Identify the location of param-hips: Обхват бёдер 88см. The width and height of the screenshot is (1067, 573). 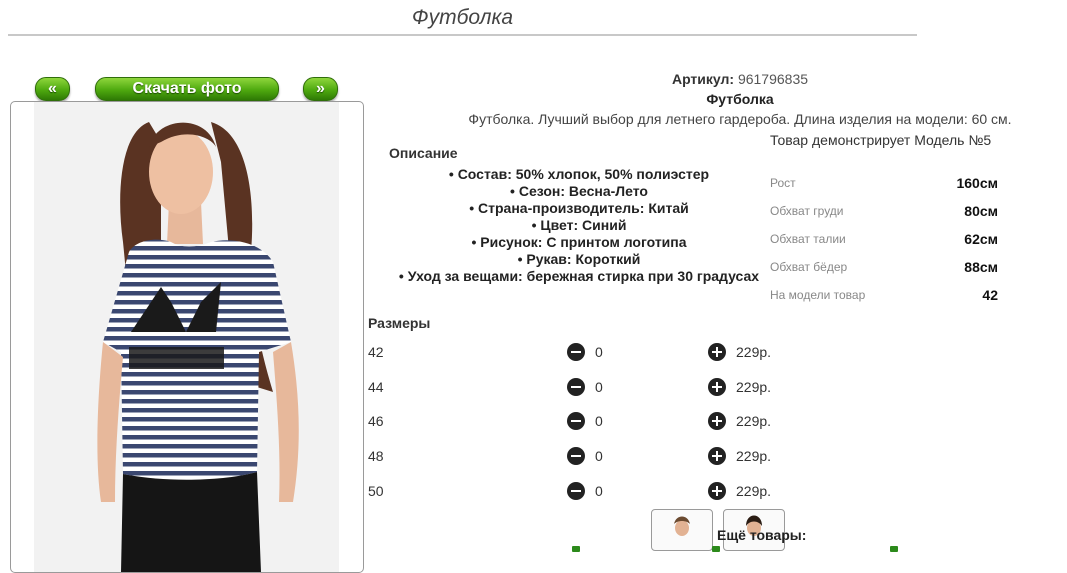
(884, 272).